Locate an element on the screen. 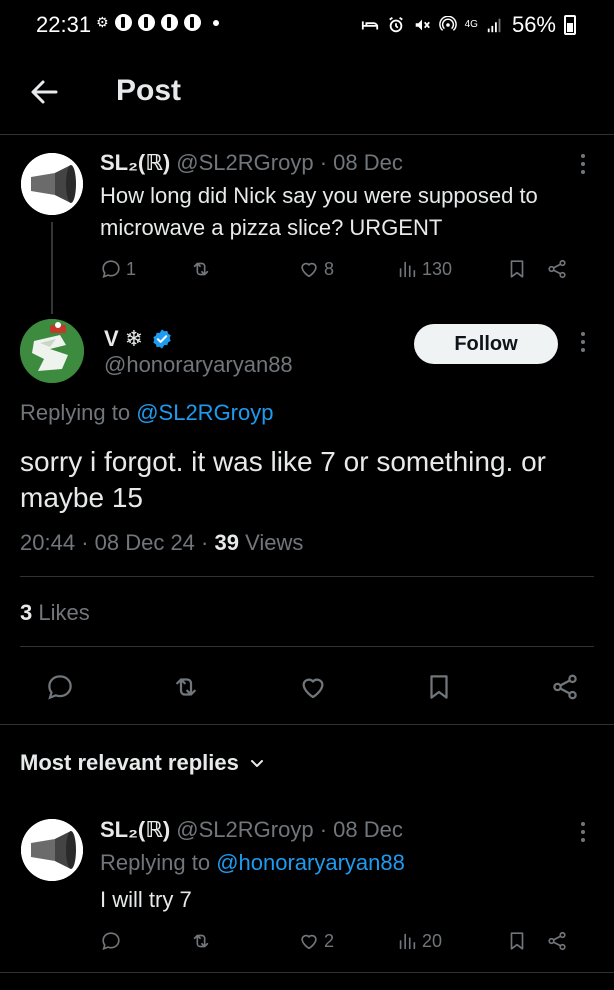 This screenshot has height=990, width=614. post-date: · 08 Dec 24 · is located at coordinates (145, 542).